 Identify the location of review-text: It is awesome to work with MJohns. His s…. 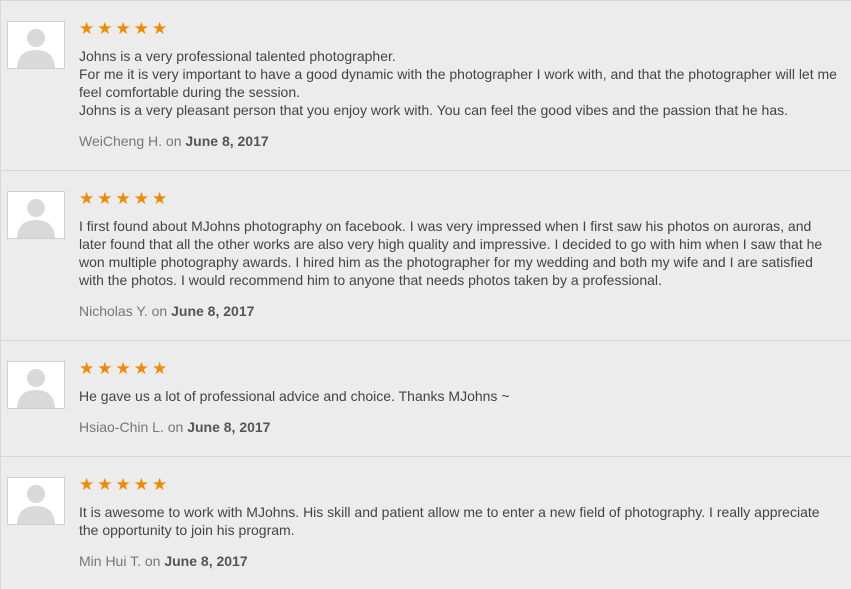
(449, 521).